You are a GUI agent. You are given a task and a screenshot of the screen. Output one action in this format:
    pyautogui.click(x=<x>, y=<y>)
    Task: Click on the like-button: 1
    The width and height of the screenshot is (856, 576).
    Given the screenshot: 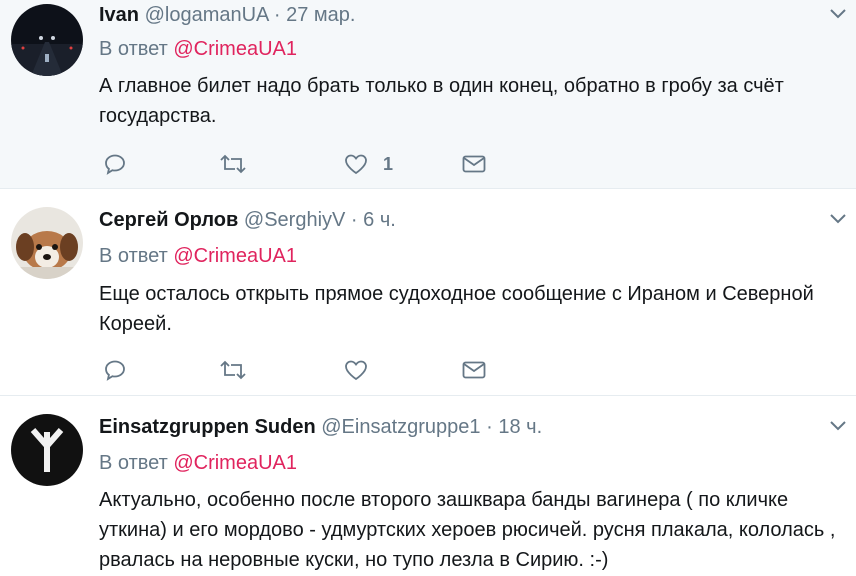 What is the action you would take?
    pyautogui.click(x=368, y=164)
    